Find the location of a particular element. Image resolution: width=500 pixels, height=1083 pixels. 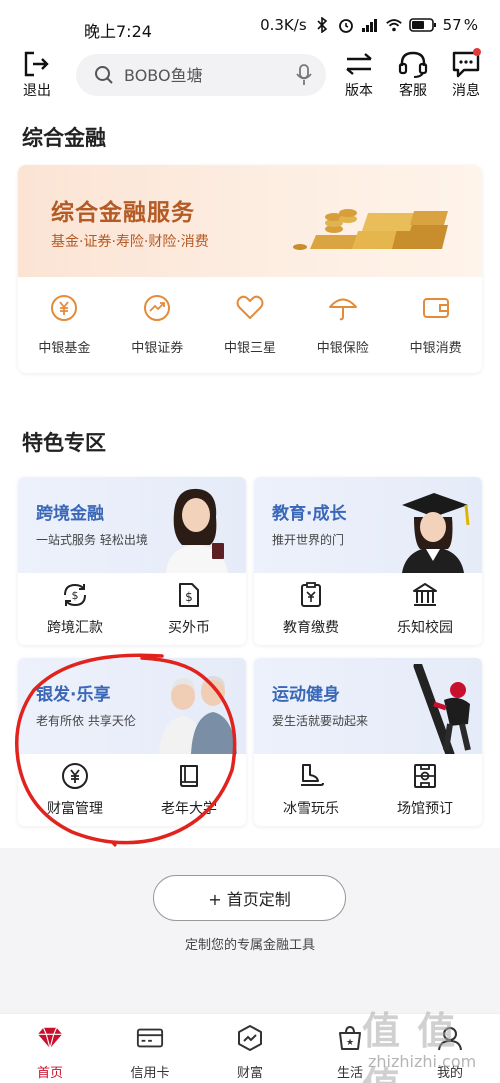

wallet-icon is located at coordinates (436, 308).